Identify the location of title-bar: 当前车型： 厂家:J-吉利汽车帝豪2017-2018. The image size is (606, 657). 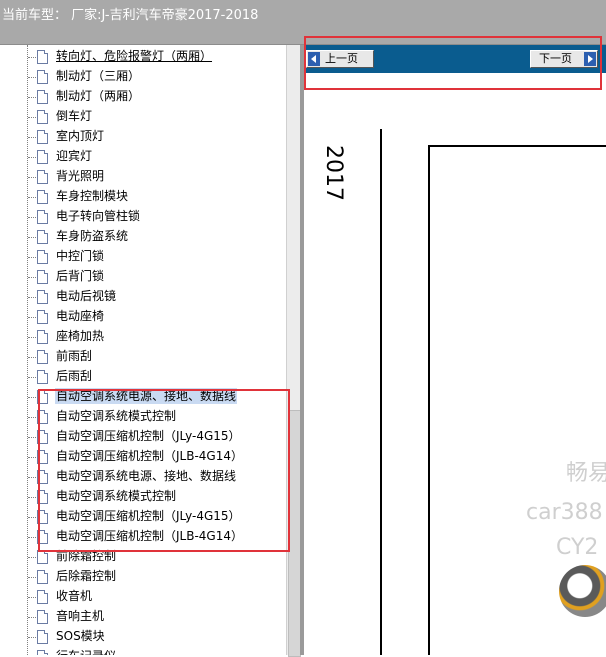
(303, 22).